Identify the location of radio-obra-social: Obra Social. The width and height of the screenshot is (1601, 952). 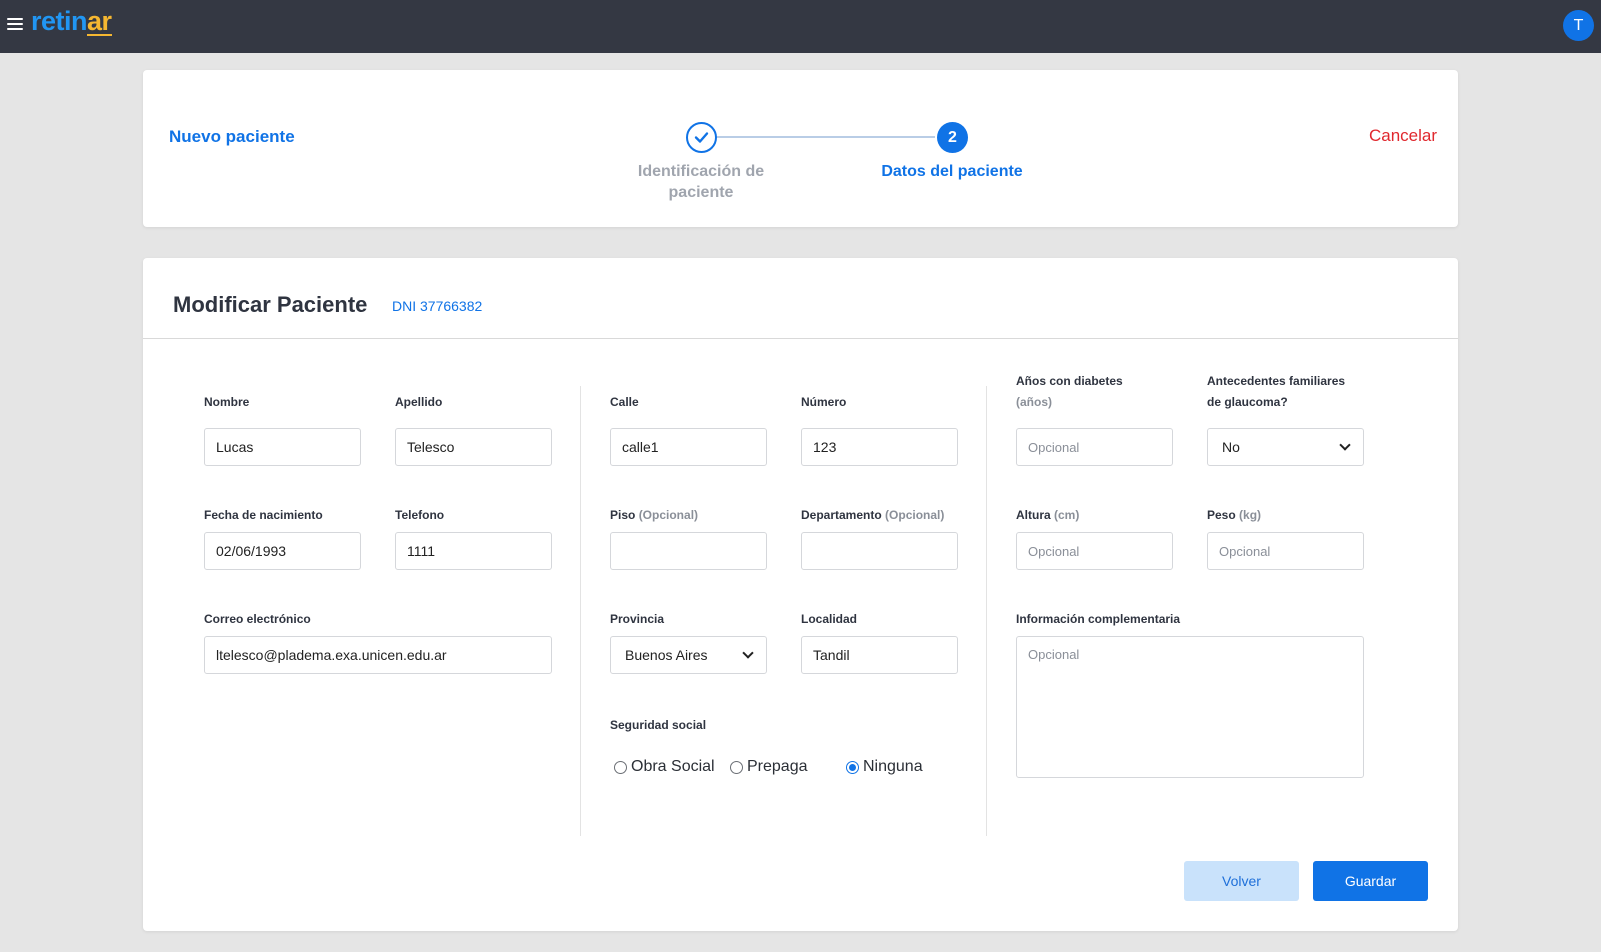
(664, 767).